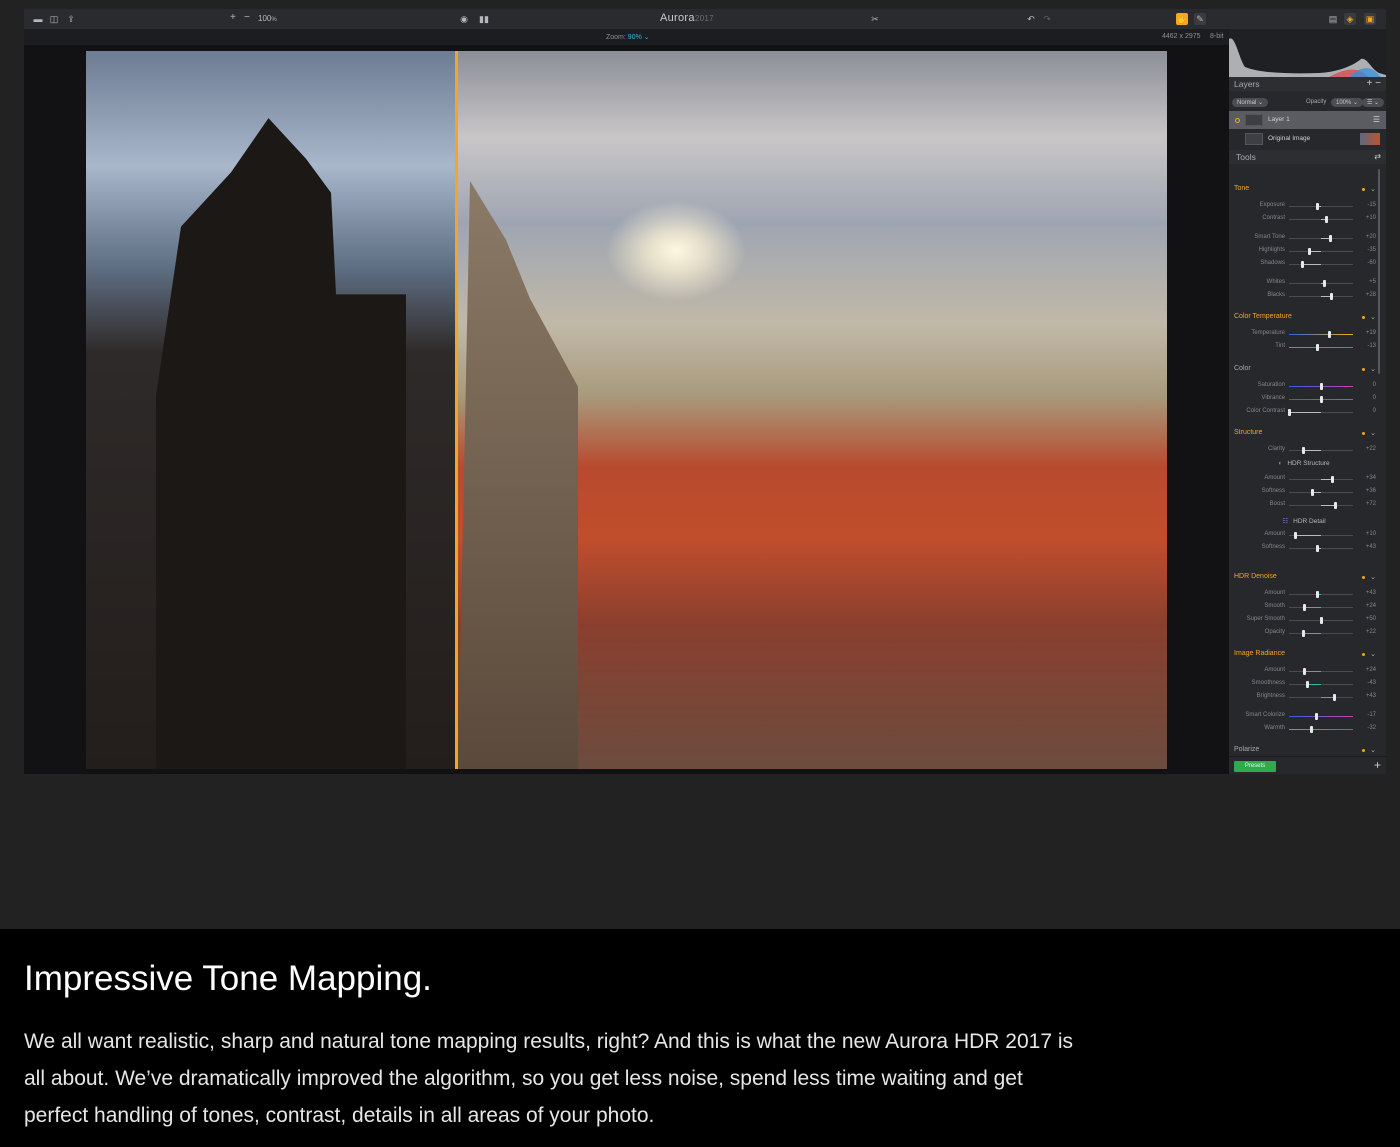 The image size is (1400, 1147). Describe the element at coordinates (1255, 766) in the screenshot. I see `presets-button: Presets` at that location.